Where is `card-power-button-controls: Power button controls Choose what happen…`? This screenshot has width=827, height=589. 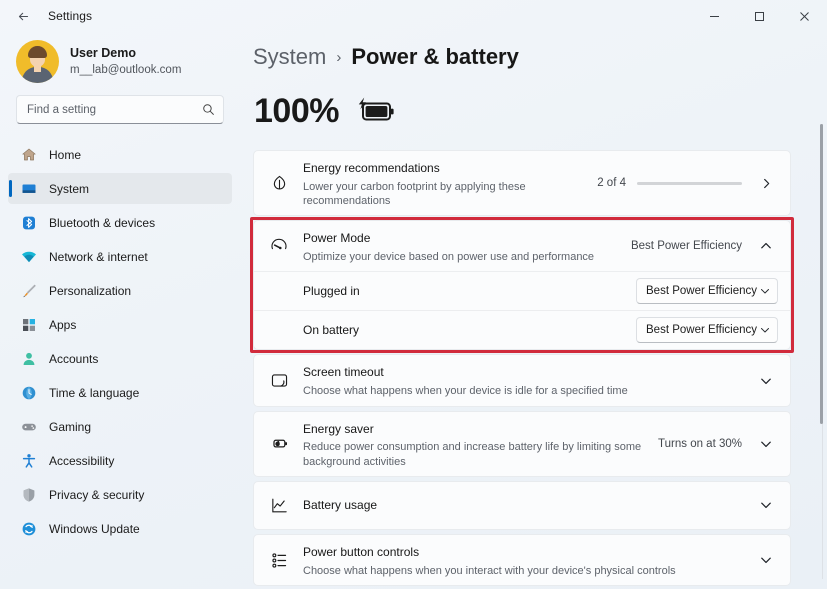
card-power-button-controls: Power button controls Choose what happen… is located at coordinates (522, 560).